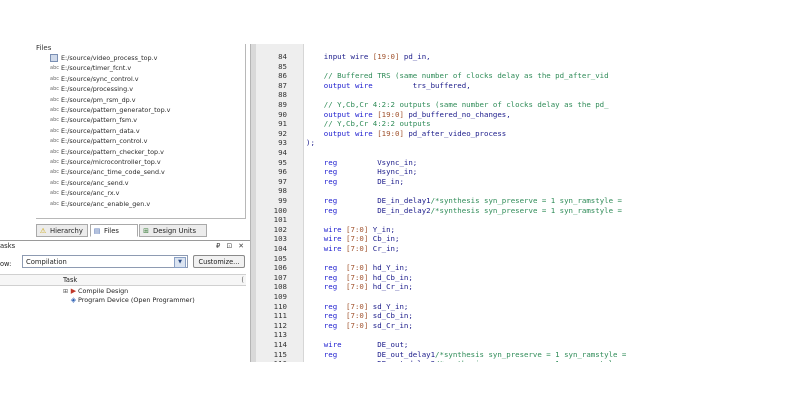  Describe the element at coordinates (105, 261) in the screenshot. I see `flow-select: Compilation ▼` at that location.